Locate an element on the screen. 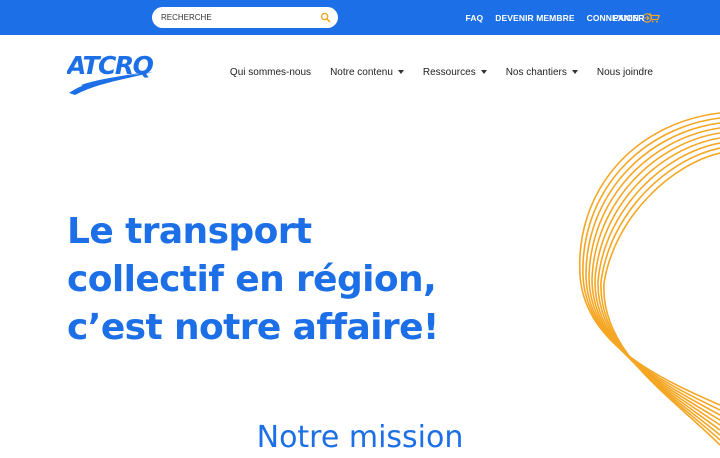  nav-contact-label: Nous joindre is located at coordinates (624, 72).